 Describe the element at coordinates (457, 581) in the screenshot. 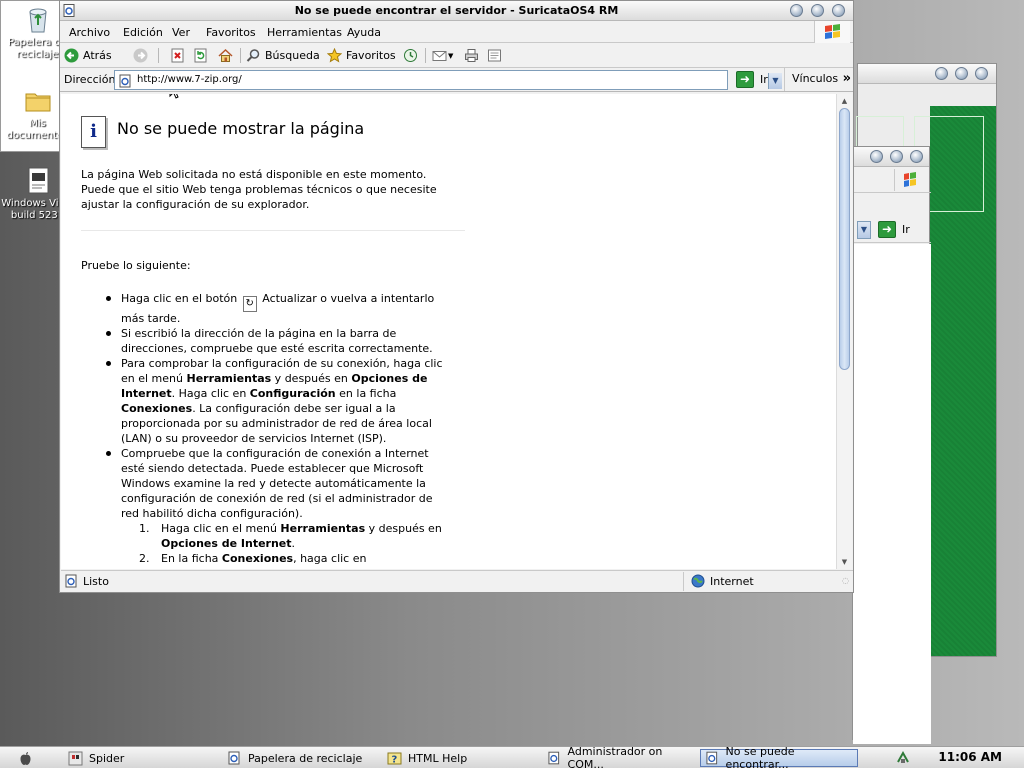

I see `status-bar: Listo Internet ◌` at that location.